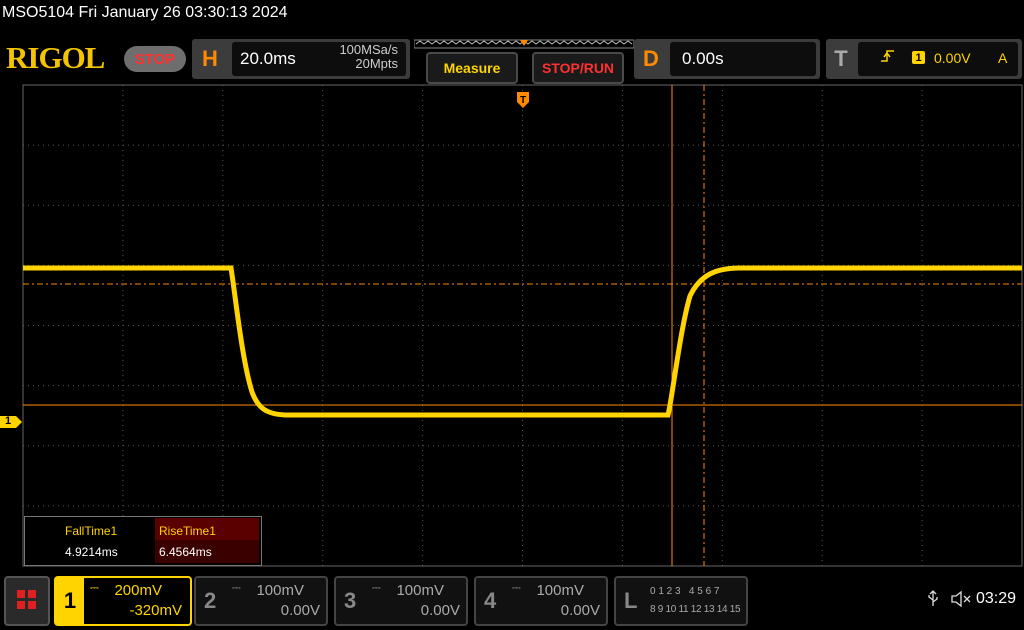 The width and height of the screenshot is (1024, 630). Describe the element at coordinates (185, 552) in the screenshot. I see `rise-time-value: 6.4564ms` at that location.